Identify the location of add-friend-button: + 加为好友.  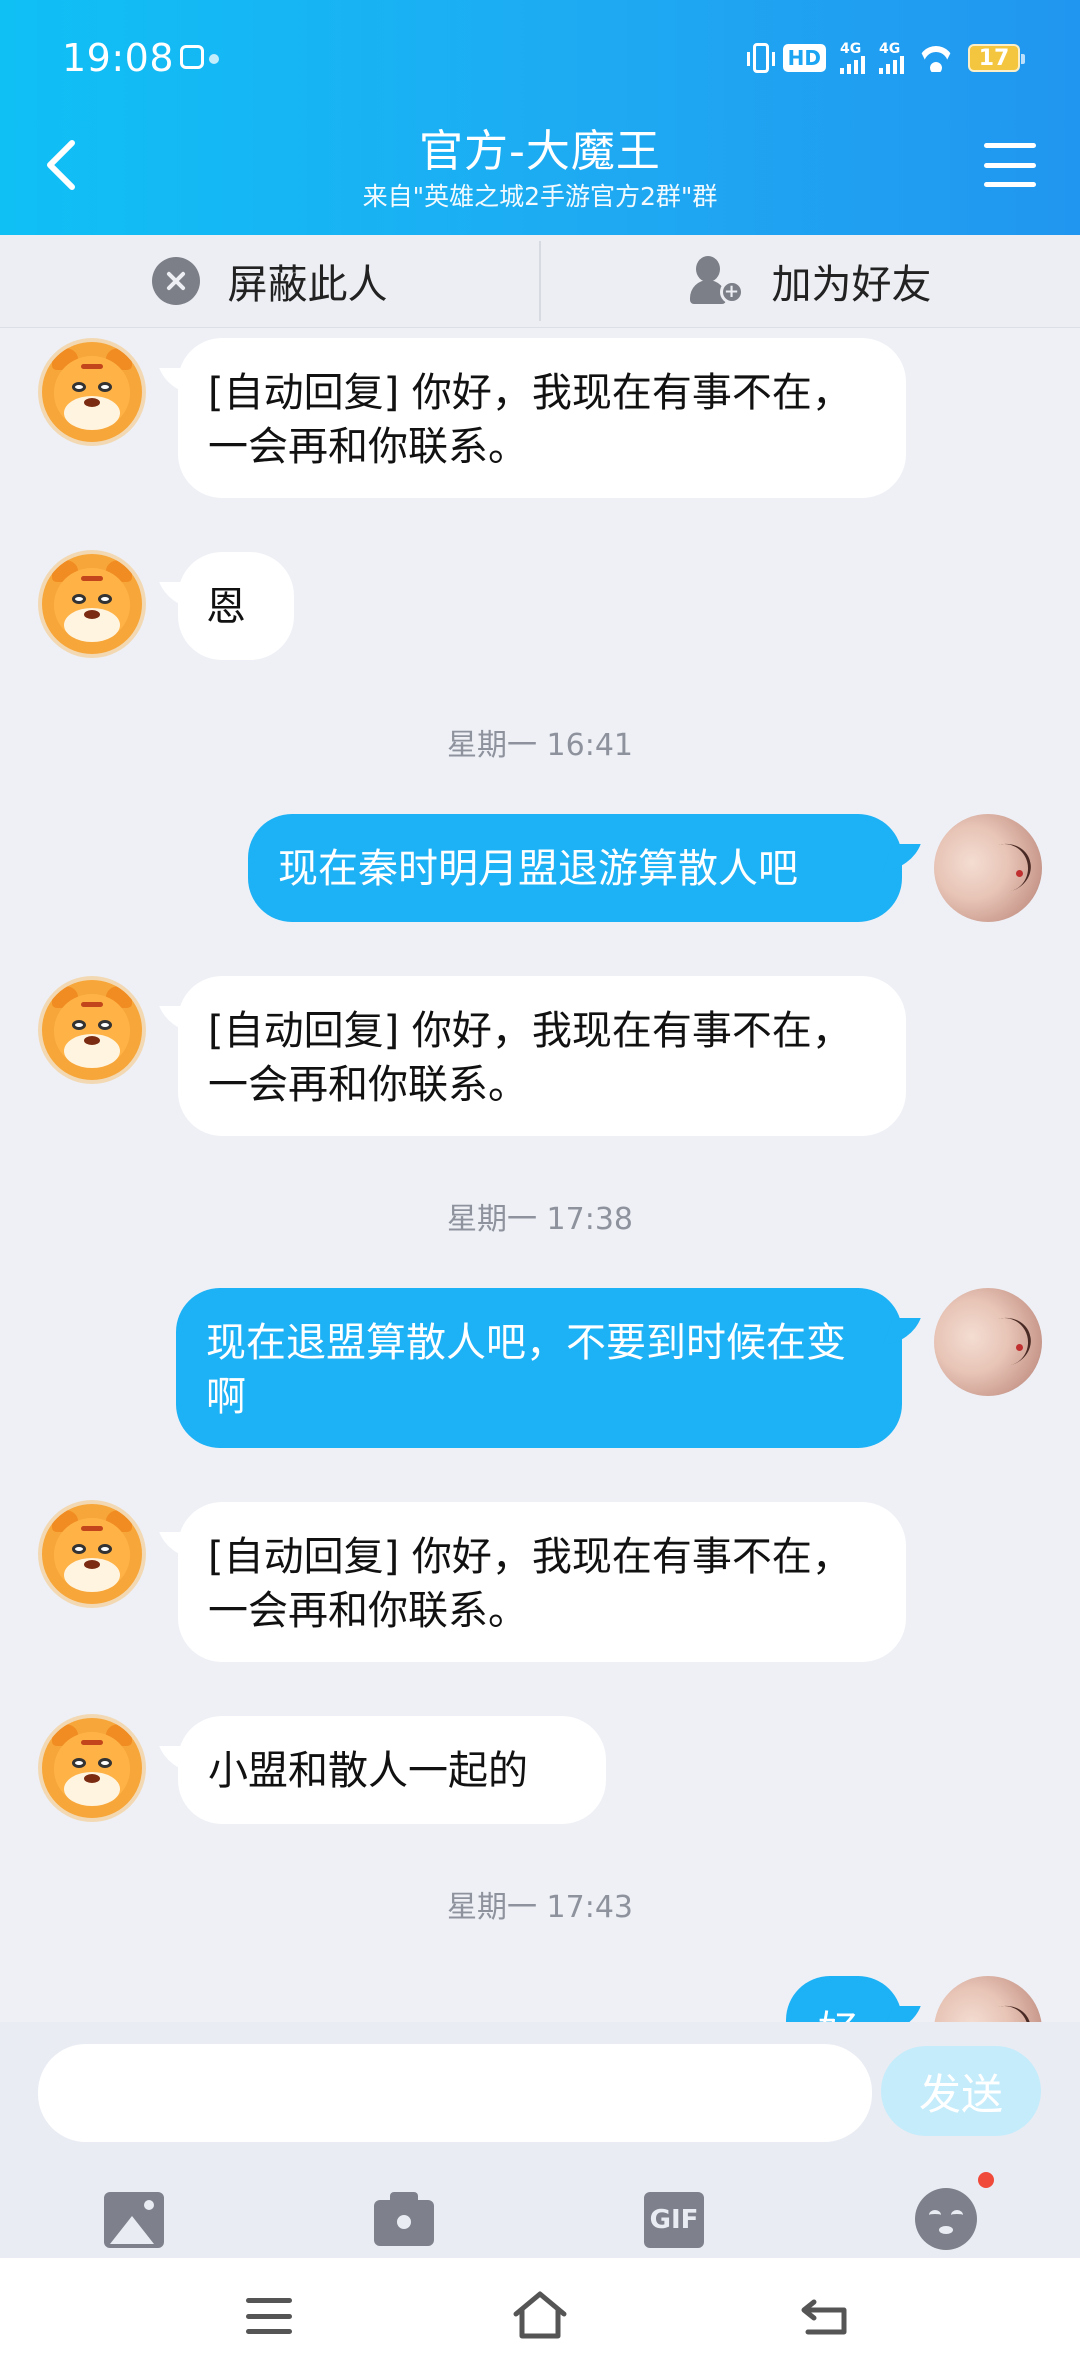
(810, 281).